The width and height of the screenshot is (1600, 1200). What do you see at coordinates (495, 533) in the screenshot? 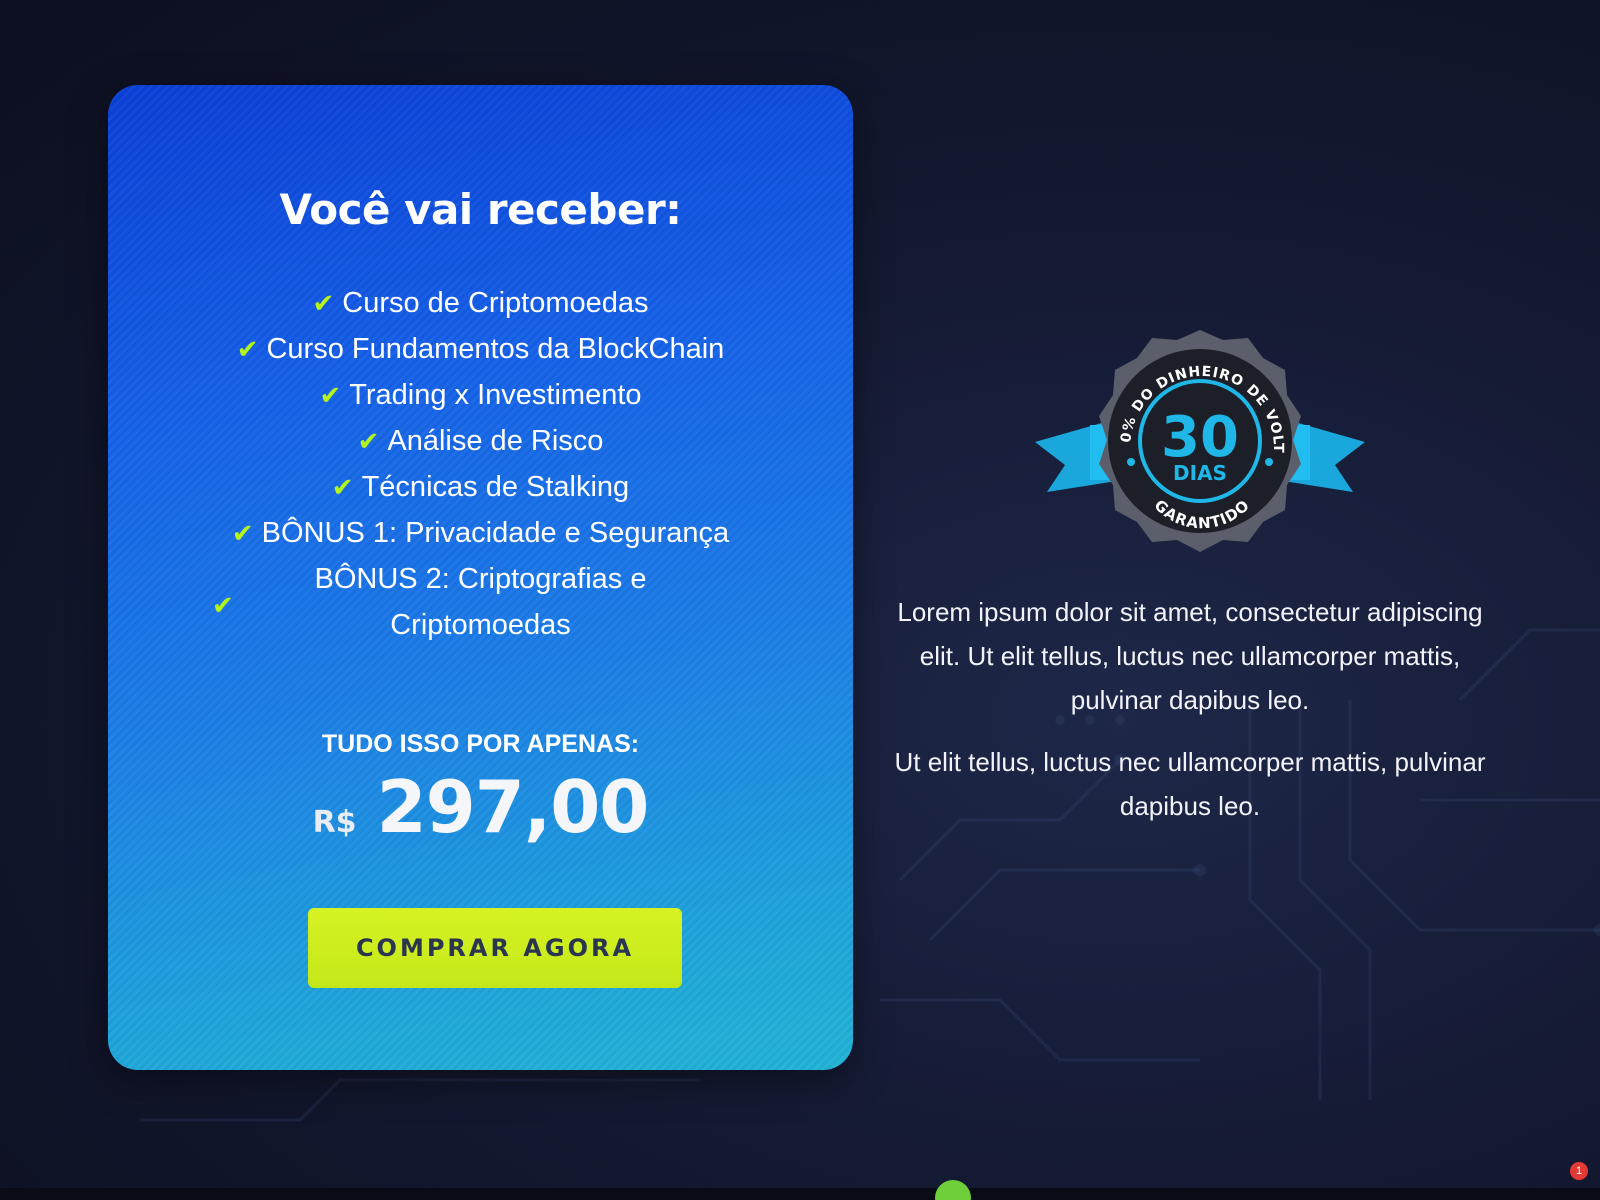
I see `benefit-label: BÔNUS 1: Privacidade e Segurança` at bounding box center [495, 533].